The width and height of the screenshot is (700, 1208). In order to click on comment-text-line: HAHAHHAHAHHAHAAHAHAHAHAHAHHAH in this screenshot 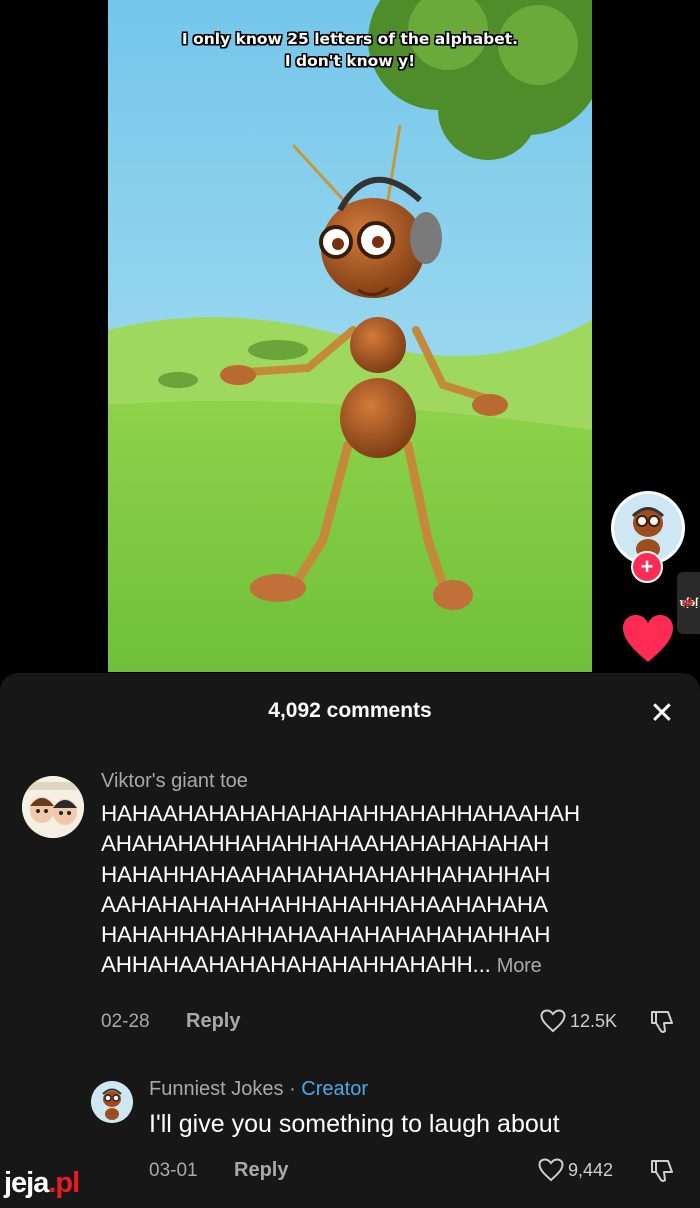, I will do `click(326, 935)`.